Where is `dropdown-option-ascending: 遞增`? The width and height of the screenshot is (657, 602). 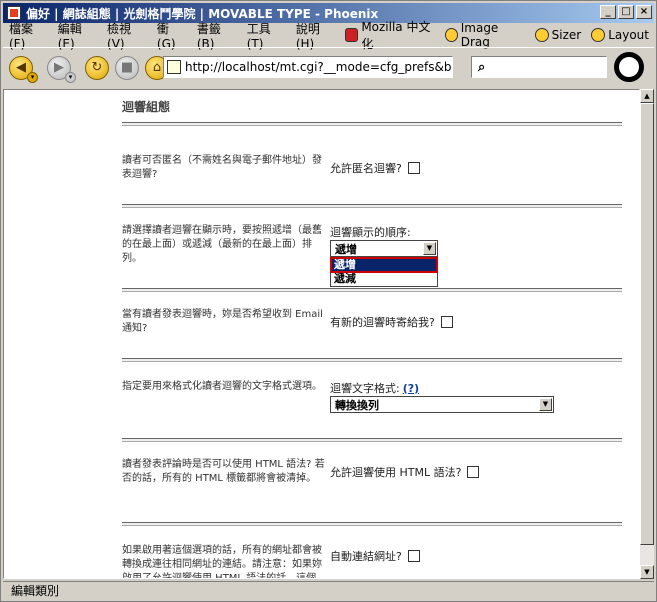 dropdown-option-ascending: 遞增 is located at coordinates (384, 265).